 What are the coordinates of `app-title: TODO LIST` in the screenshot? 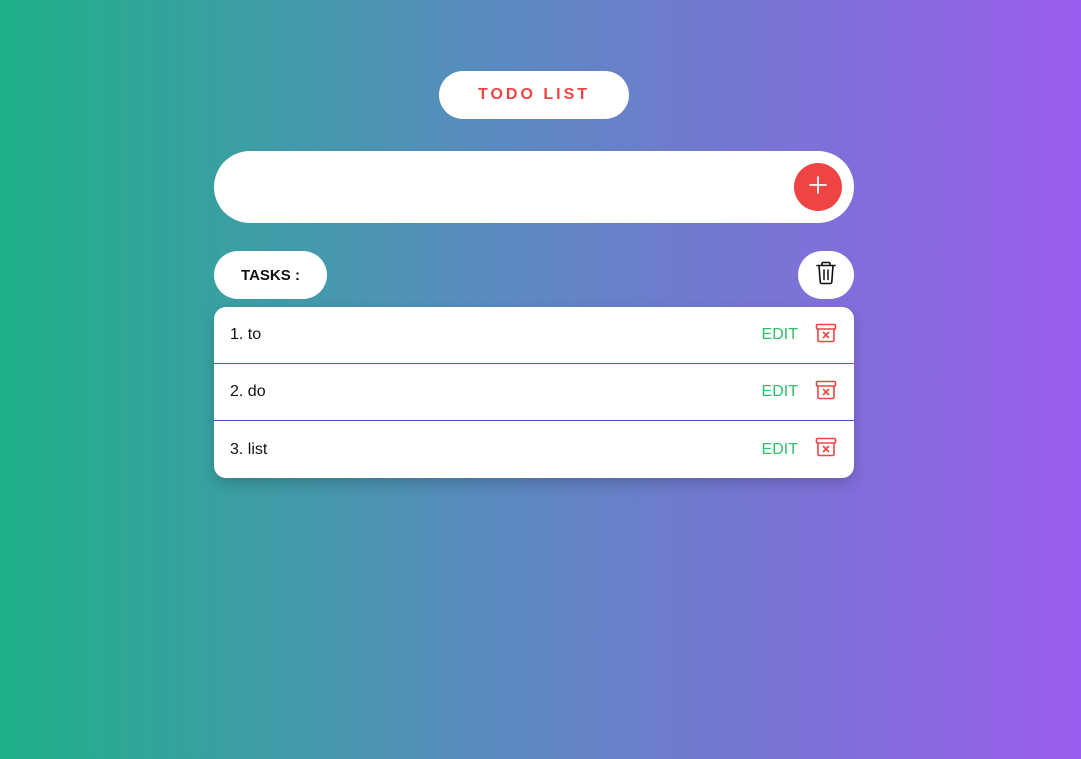 It's located at (534, 95).